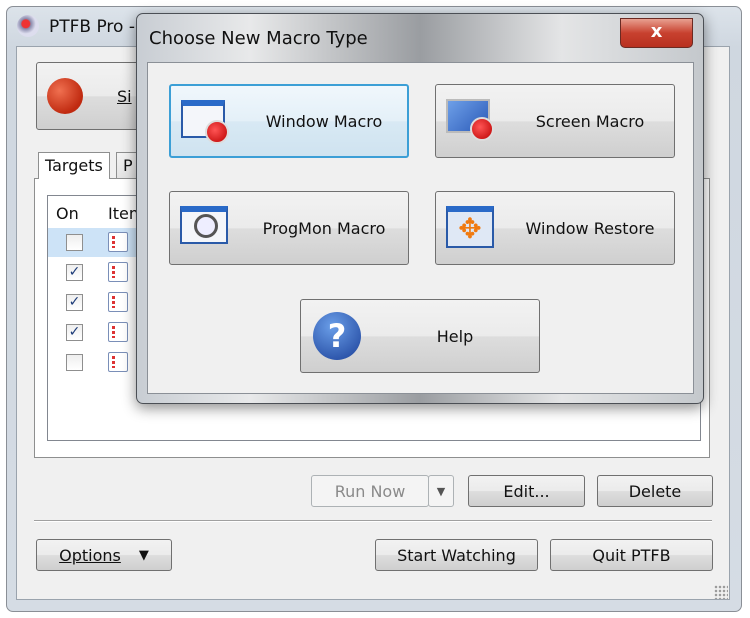  I want to click on window-restore-icon: ✥, so click(471, 228).